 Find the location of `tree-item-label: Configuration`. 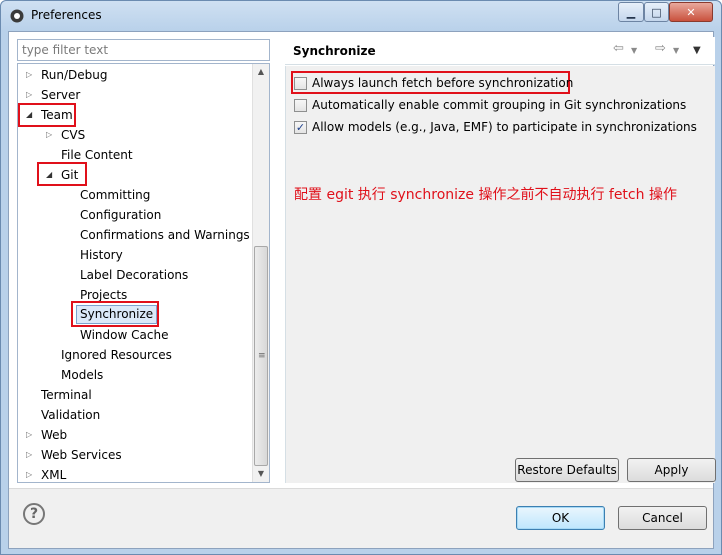

tree-item-label: Configuration is located at coordinates (121, 215).